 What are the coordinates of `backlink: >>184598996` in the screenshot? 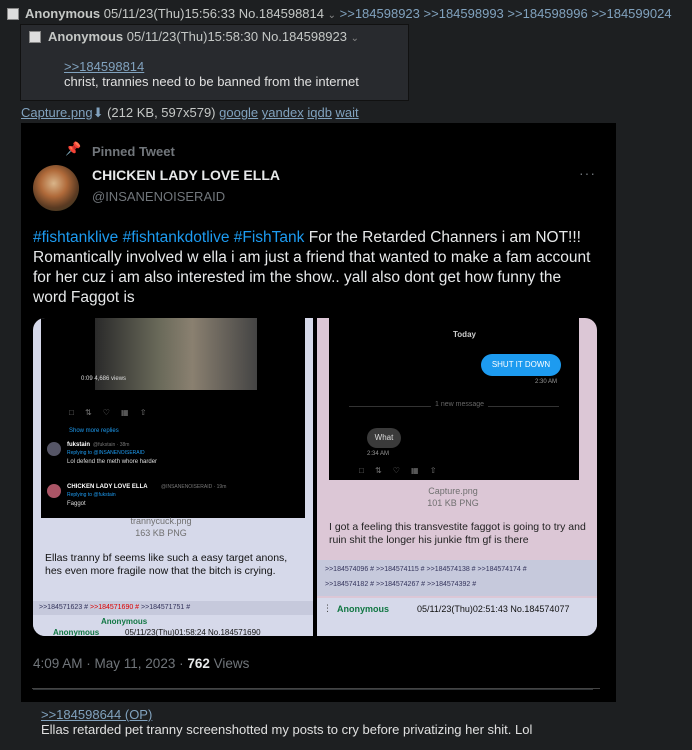 It's located at (547, 13).